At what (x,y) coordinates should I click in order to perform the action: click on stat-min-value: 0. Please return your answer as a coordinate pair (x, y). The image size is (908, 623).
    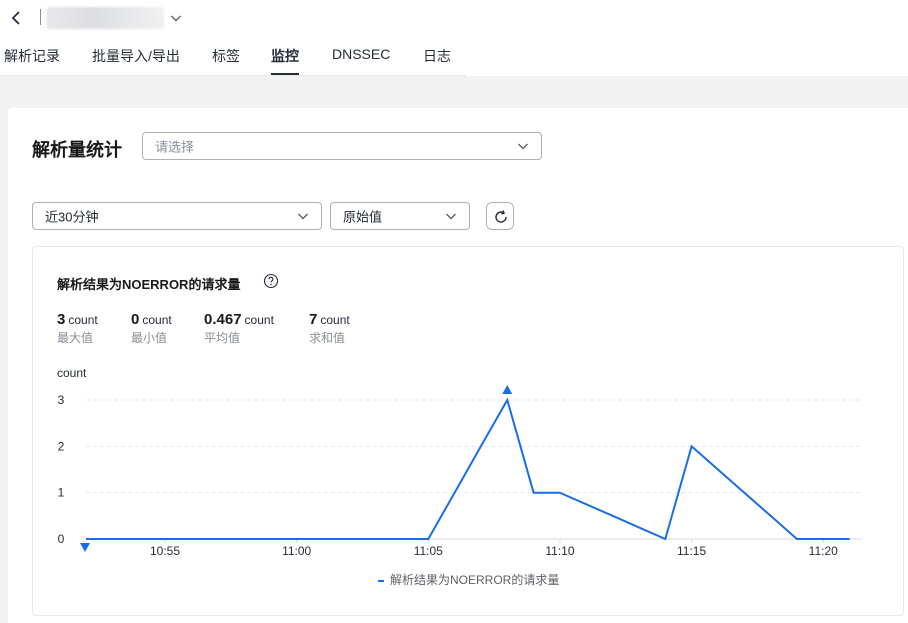
    Looking at the image, I should click on (135, 319).